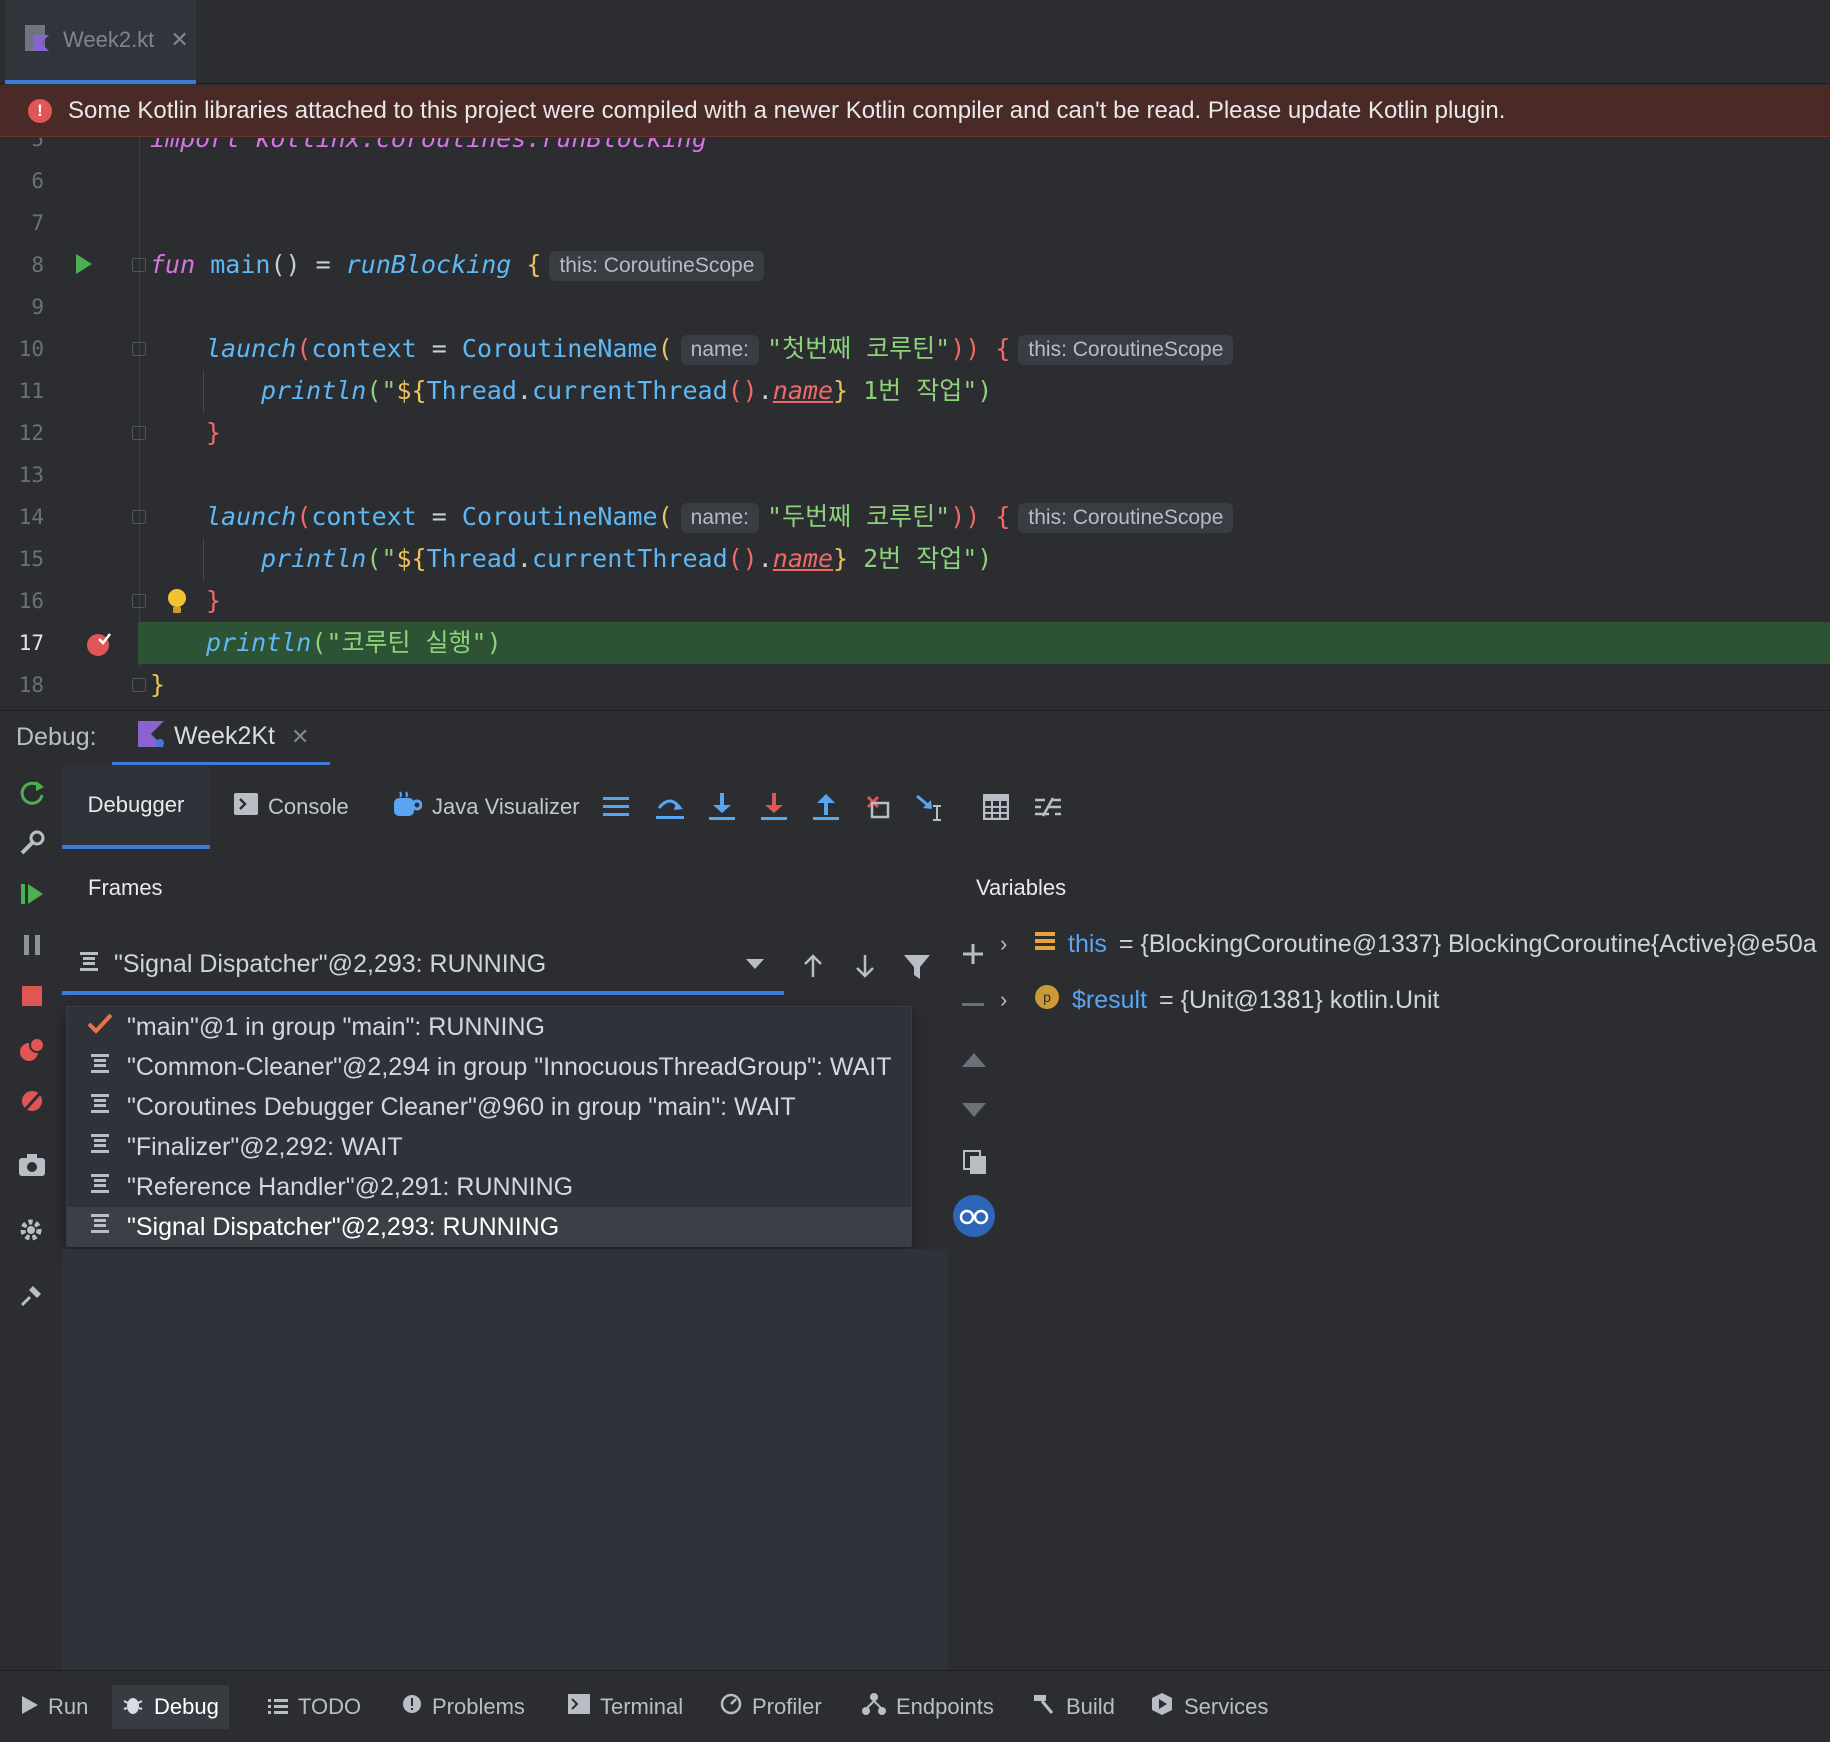 This screenshot has height=1742, width=1830. What do you see at coordinates (928, 1707) in the screenshot?
I see `tab-endpoints: Endpoints` at bounding box center [928, 1707].